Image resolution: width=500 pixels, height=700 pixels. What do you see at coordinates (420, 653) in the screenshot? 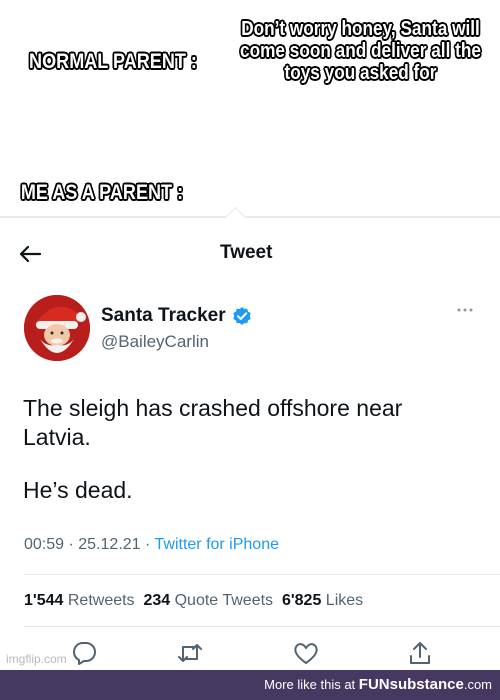
I see `share-icon` at bounding box center [420, 653].